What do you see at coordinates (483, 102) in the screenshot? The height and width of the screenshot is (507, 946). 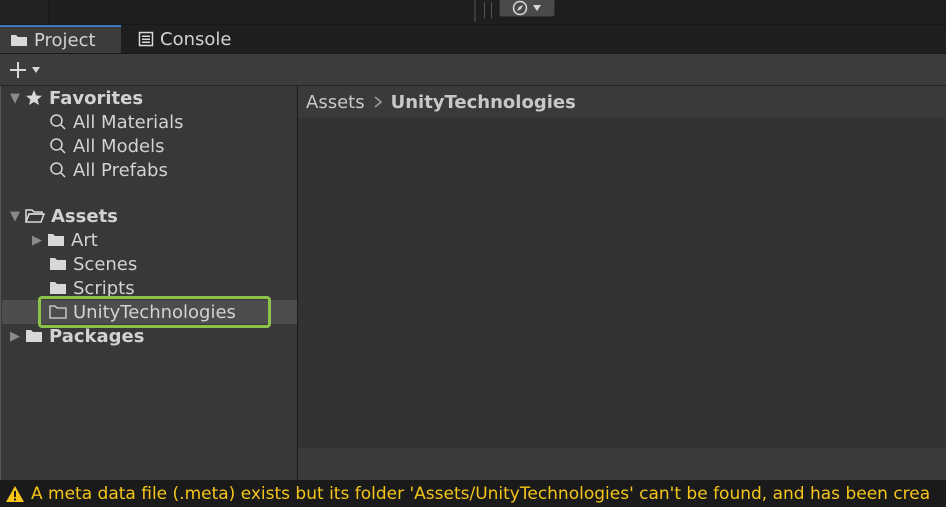 I see `breadcrumb-current: UnityTechnologies` at bounding box center [483, 102].